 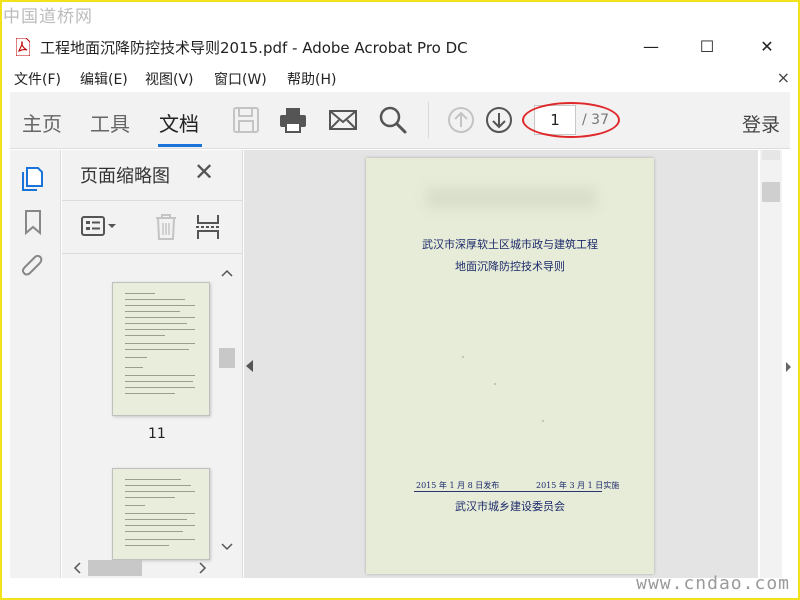 What do you see at coordinates (651, 47) in the screenshot?
I see `minimize-button: —` at bounding box center [651, 47].